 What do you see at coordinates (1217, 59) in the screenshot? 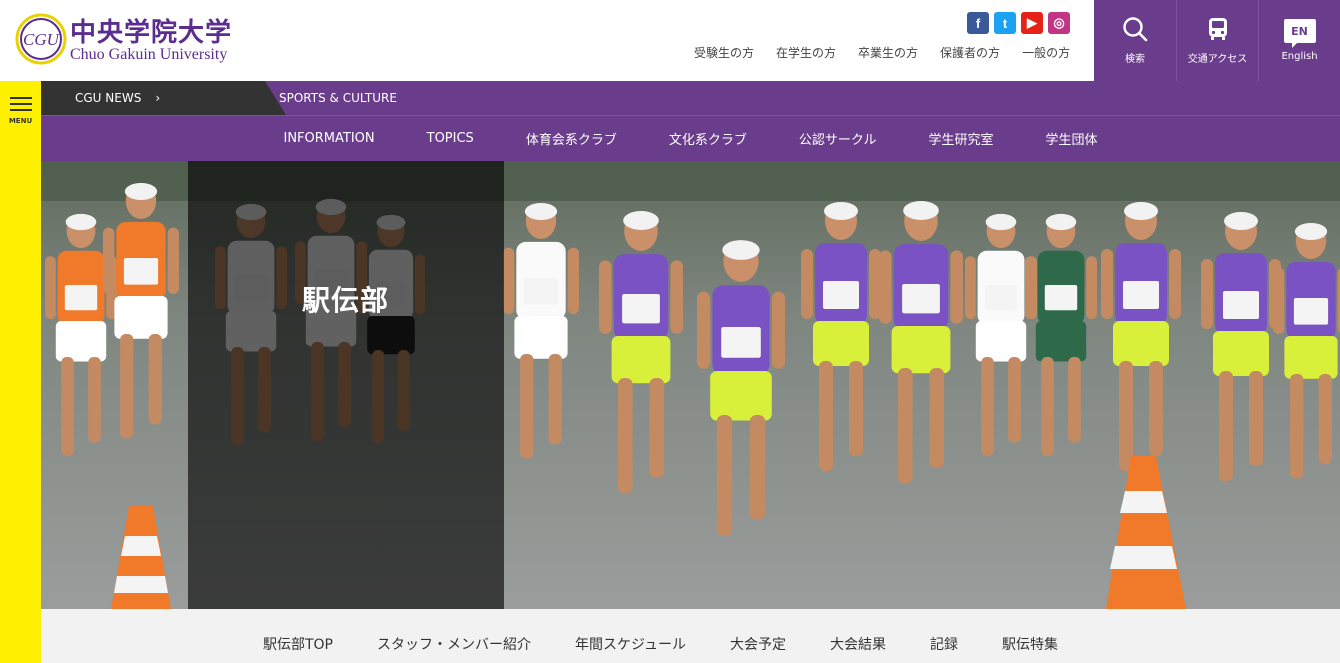
I see `access-label: 交通アクセス` at bounding box center [1217, 59].